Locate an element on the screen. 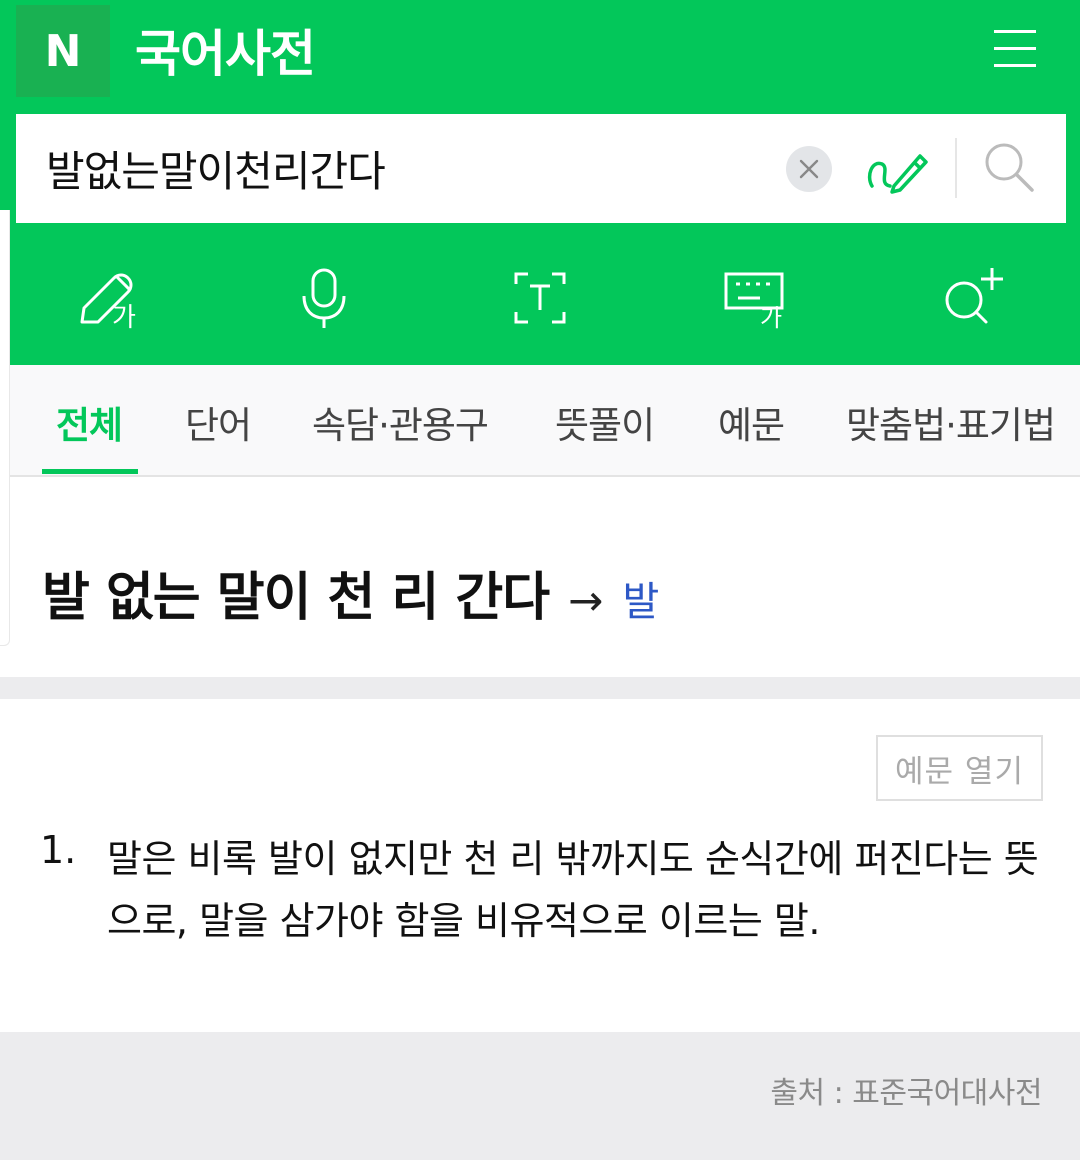  pen-icon is located at coordinates (896, 169).